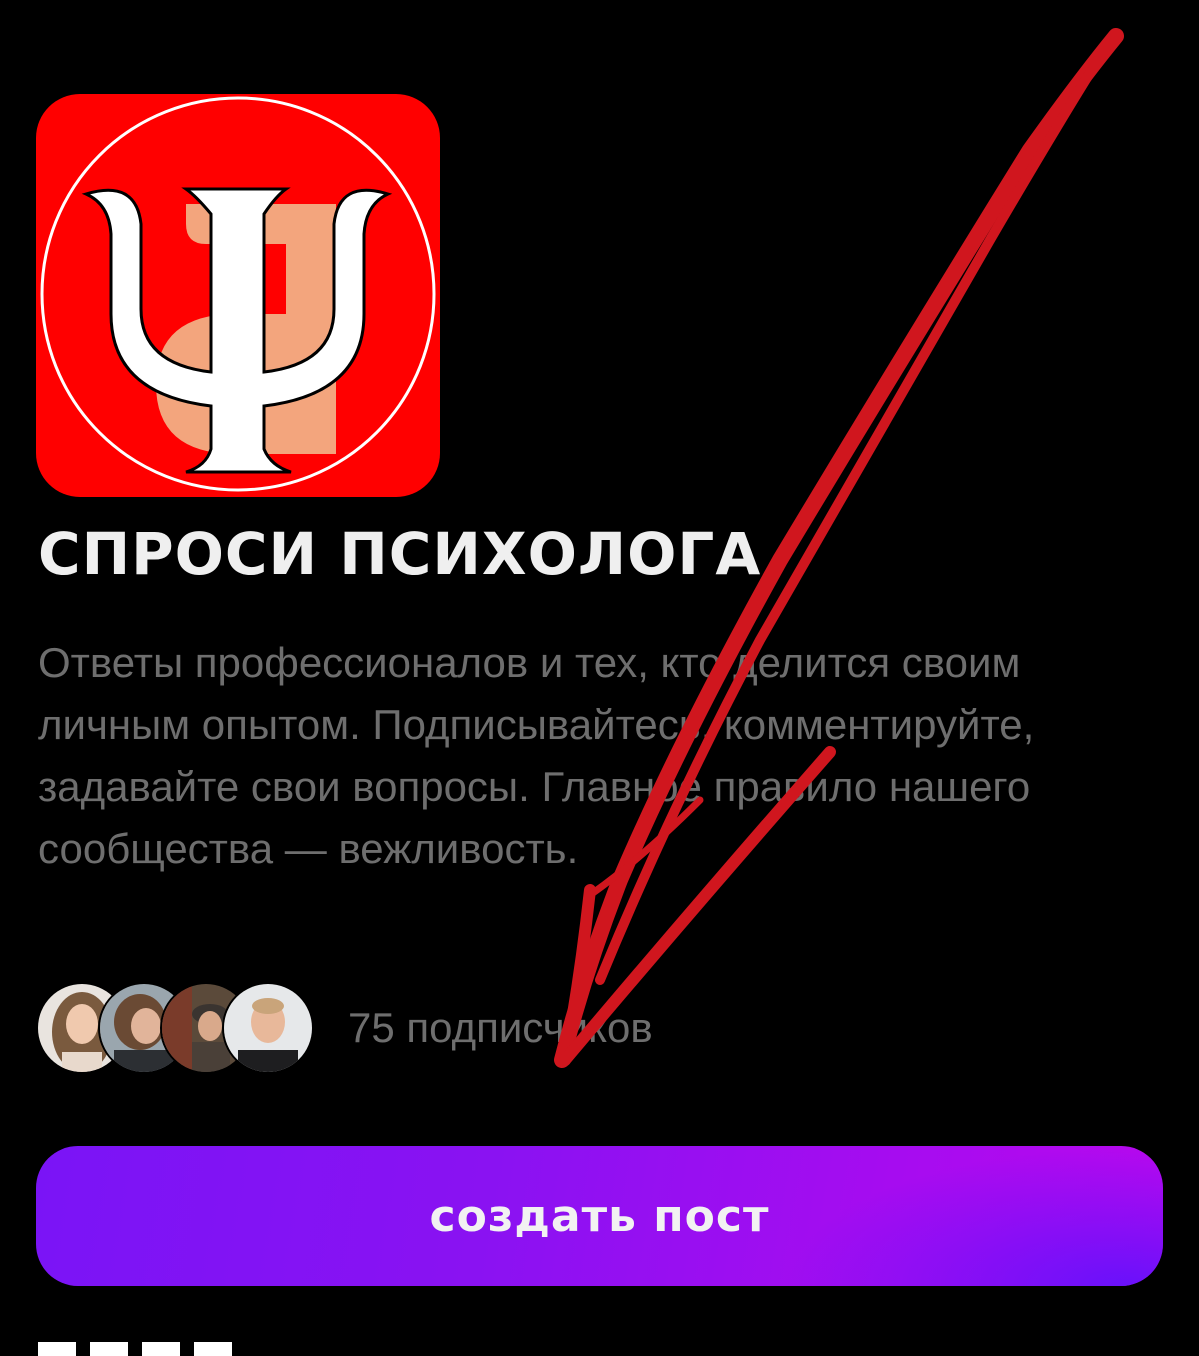  Describe the element at coordinates (344, 1028) in the screenshot. I see `subscribers-row: 75 подписчиков` at that location.